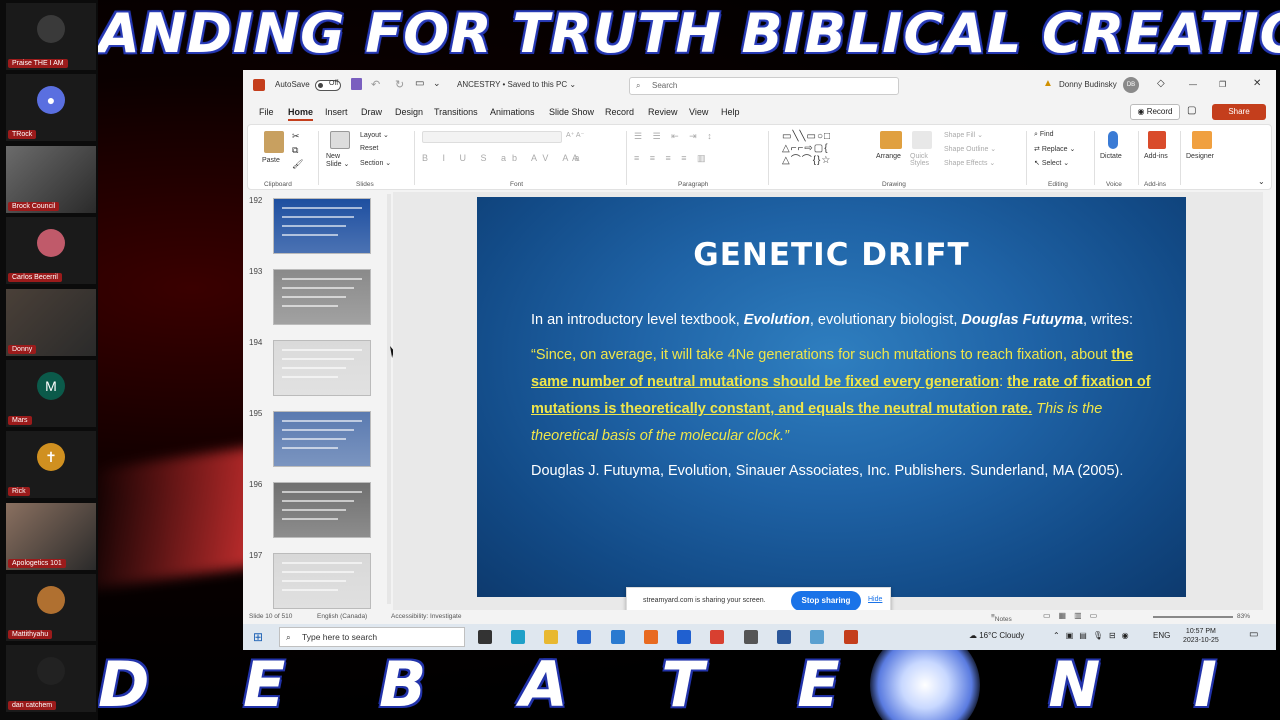 Image resolution: width=1280 pixels, height=720 pixels. I want to click on cut-icon: ✂, so click(296, 136).